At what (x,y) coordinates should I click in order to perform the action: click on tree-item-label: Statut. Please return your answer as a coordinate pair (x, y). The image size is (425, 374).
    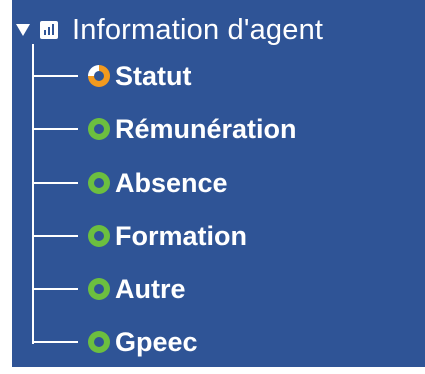
    Looking at the image, I should click on (153, 75).